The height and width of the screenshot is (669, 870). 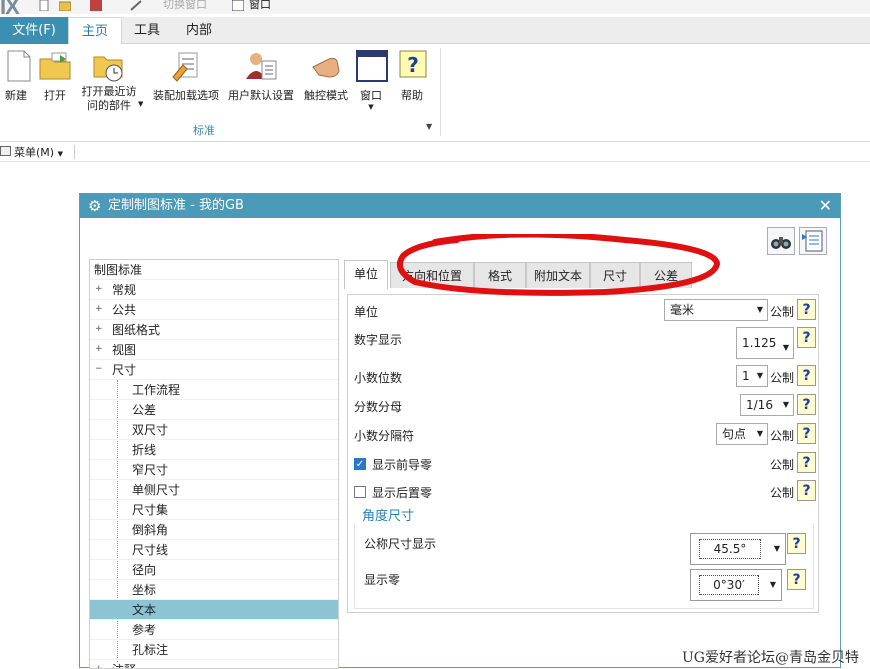 What do you see at coordinates (382, 580) in the screenshot?
I see `show-zero-label: 显示零` at bounding box center [382, 580].